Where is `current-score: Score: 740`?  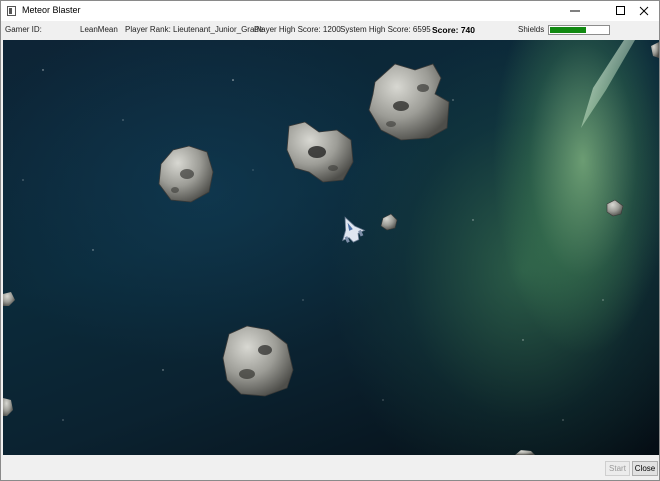
current-score: Score: 740 is located at coordinates (453, 30).